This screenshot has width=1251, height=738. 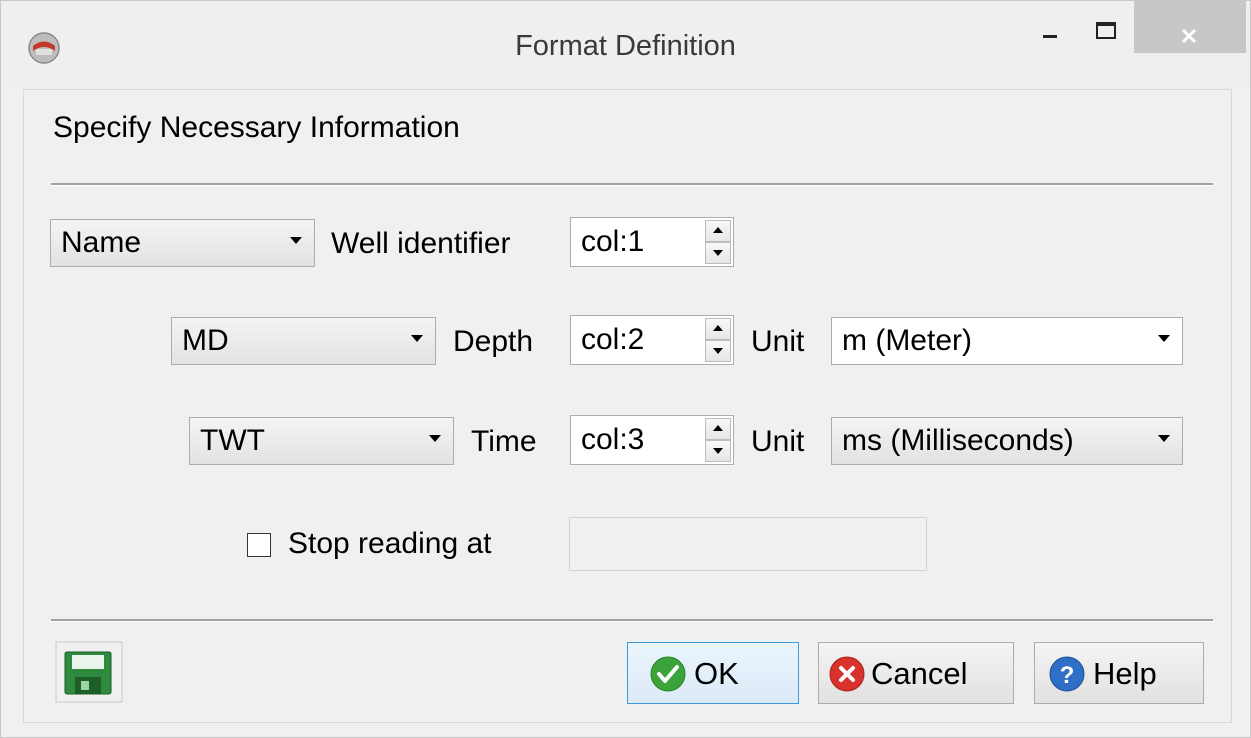 What do you see at coordinates (716, 673) in the screenshot?
I see `ok-label: OK` at bounding box center [716, 673].